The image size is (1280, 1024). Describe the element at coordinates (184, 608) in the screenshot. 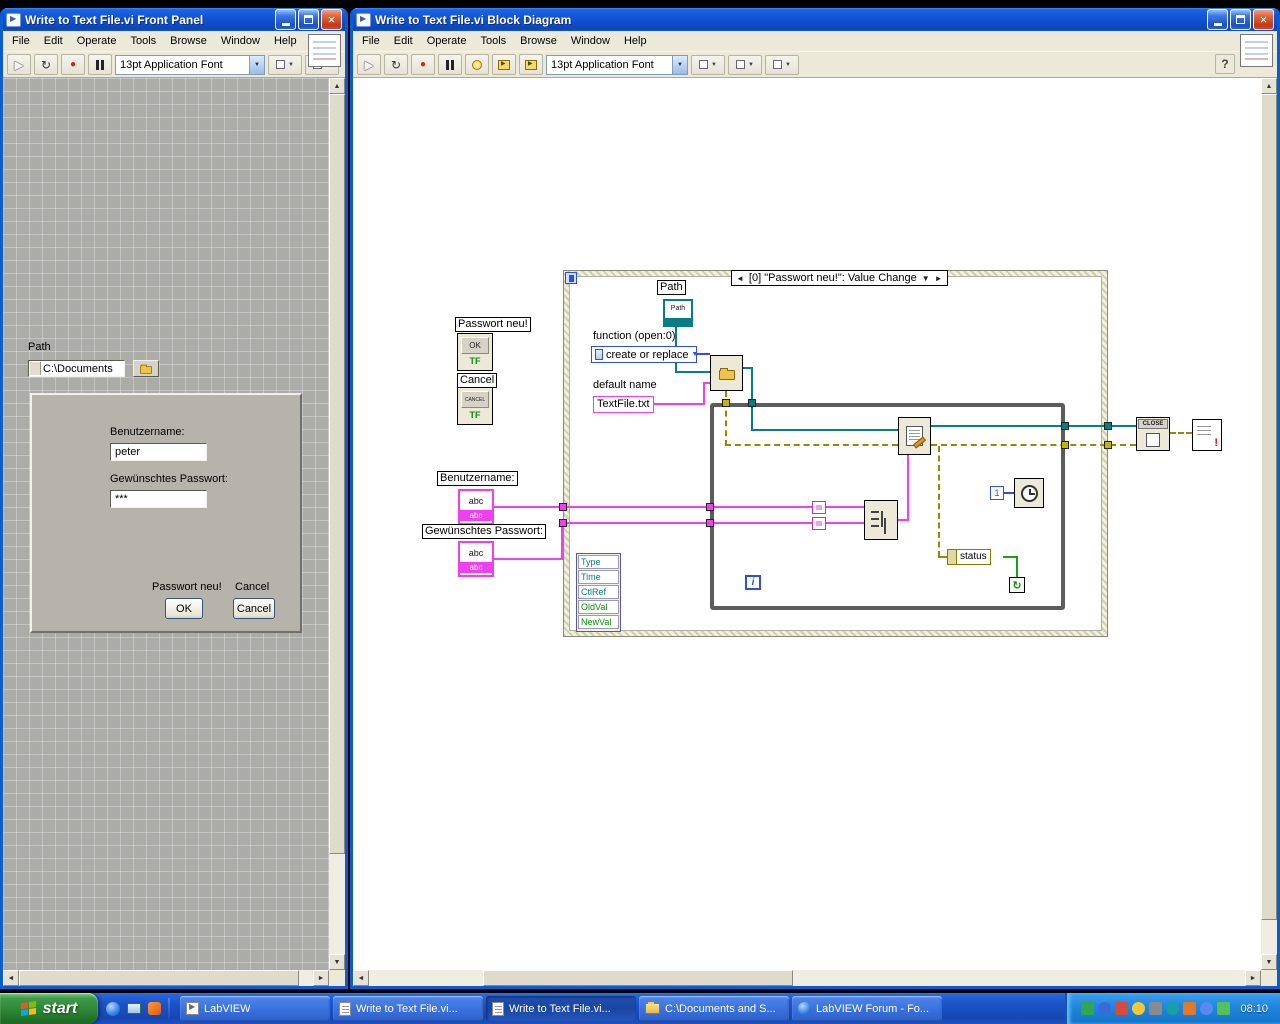

I see `ok-button: OK` at that location.